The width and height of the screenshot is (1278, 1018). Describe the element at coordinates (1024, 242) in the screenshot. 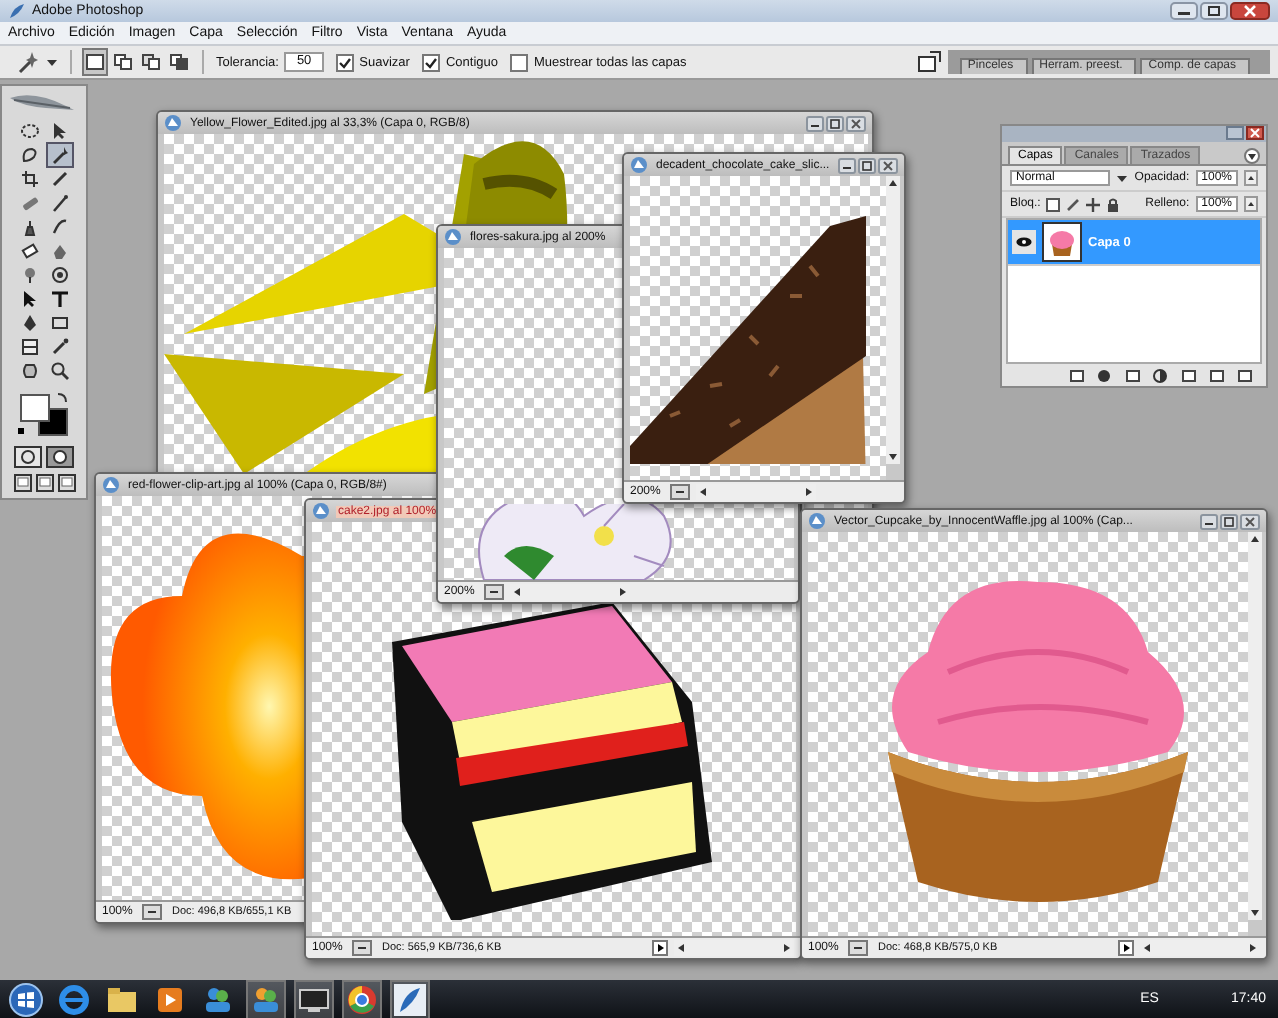

I see `eye-icon` at that location.